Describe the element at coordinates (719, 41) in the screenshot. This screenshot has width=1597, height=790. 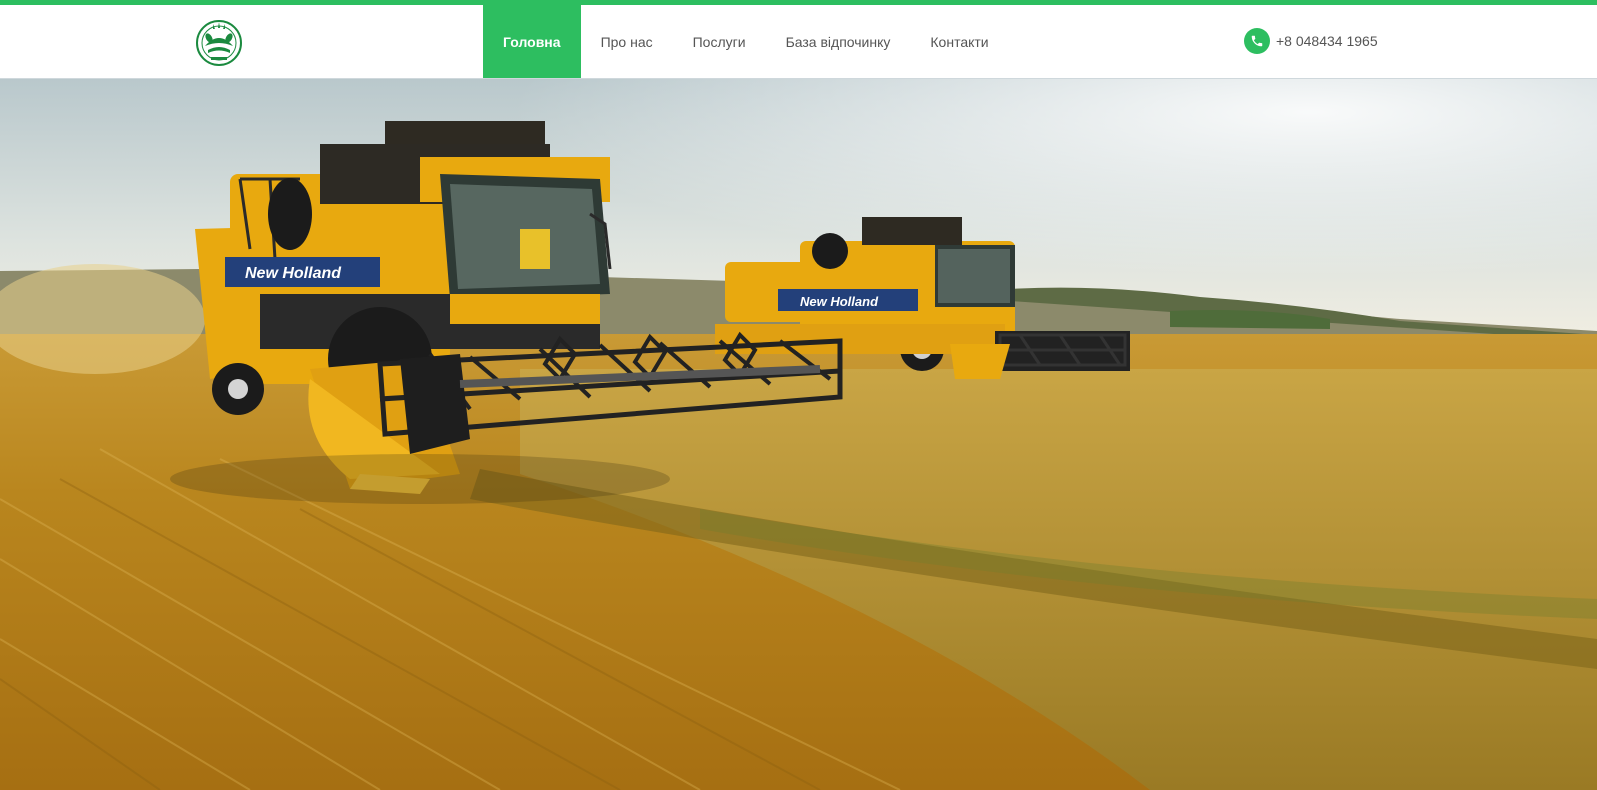
I see `nav-item-services: Послуги` at that location.